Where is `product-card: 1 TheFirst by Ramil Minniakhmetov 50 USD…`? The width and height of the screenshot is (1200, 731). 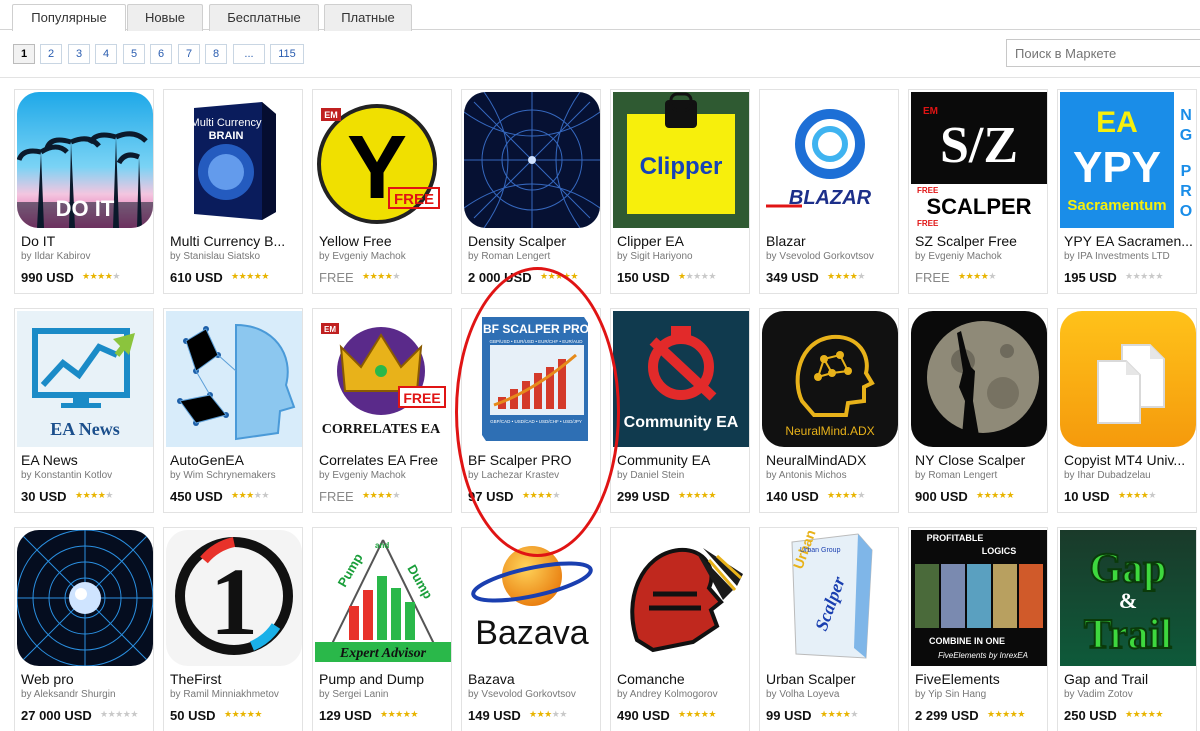 product-card: 1 TheFirst by Ramil Minniakhmetov 50 USD… is located at coordinates (233, 629).